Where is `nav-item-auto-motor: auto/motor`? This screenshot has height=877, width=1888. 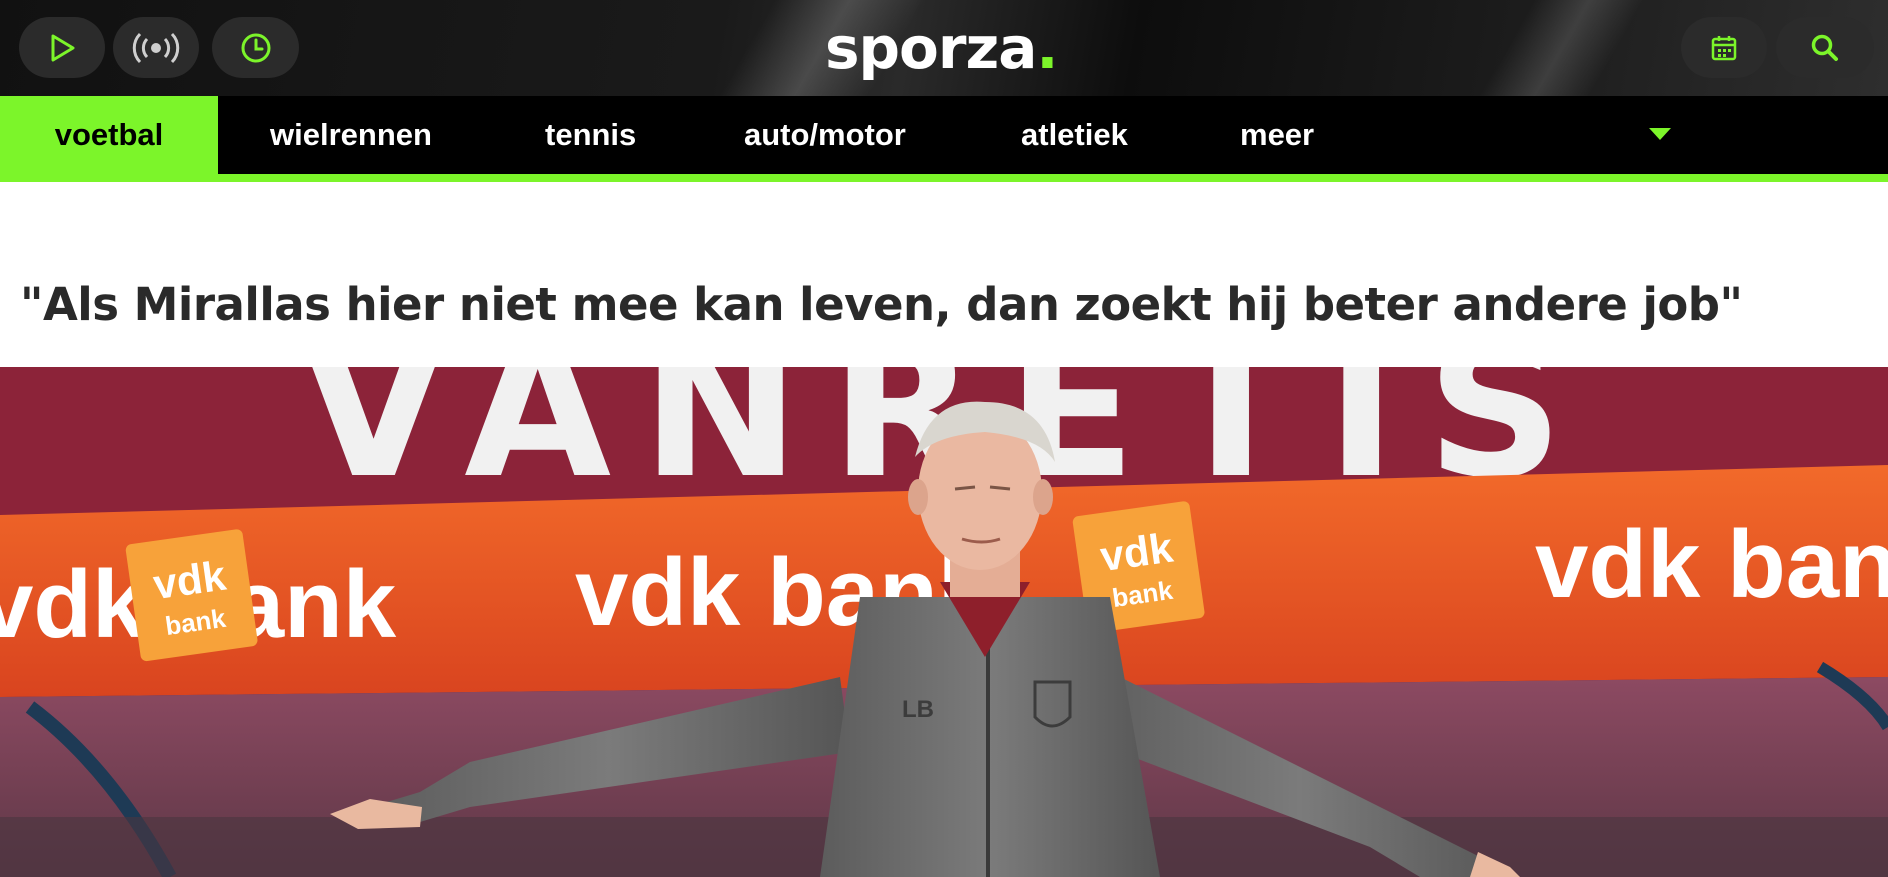 nav-item-auto-motor: auto/motor is located at coordinates (825, 135).